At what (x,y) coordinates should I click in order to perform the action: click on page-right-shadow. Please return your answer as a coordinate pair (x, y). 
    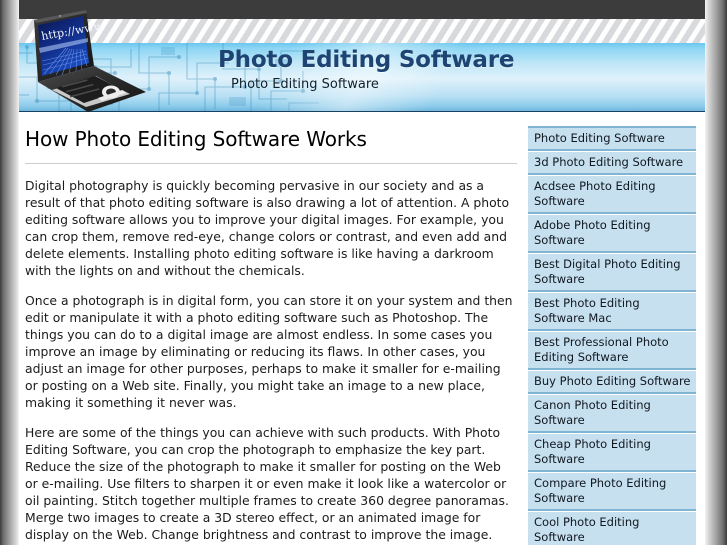
    Looking at the image, I should click on (716, 272).